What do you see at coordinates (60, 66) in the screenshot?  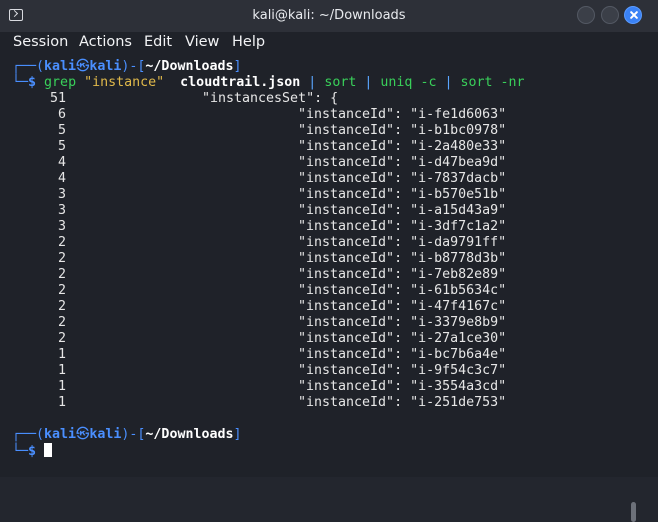 I see `prompt-user: kali` at bounding box center [60, 66].